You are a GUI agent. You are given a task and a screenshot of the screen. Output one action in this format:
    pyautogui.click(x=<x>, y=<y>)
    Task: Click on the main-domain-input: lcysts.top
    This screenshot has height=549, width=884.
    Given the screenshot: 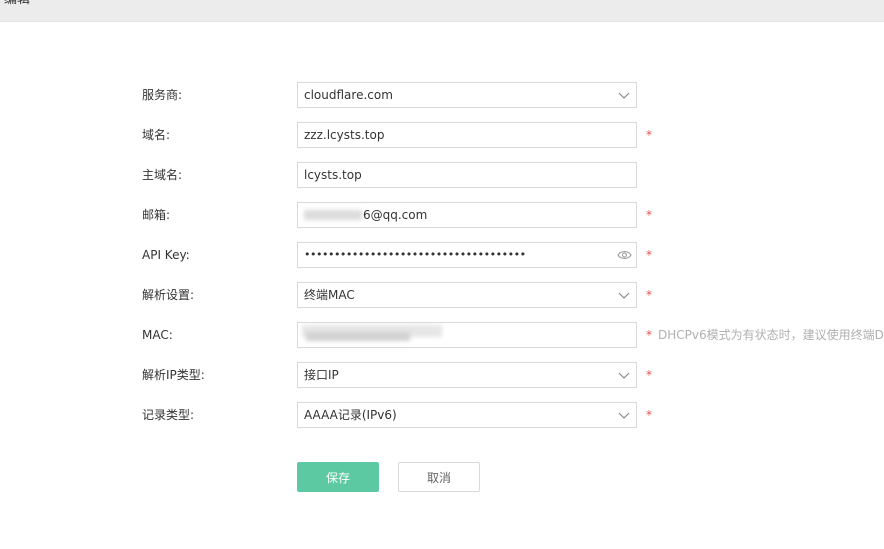 What is the action you would take?
    pyautogui.click(x=467, y=175)
    